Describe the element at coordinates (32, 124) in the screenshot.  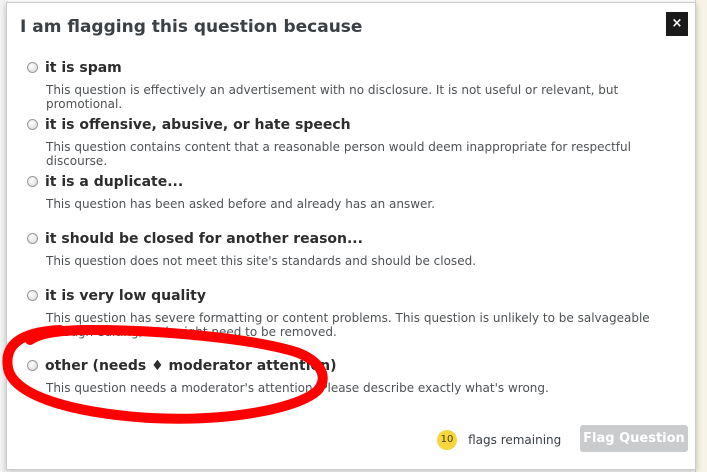
I see `radio-offensive` at that location.